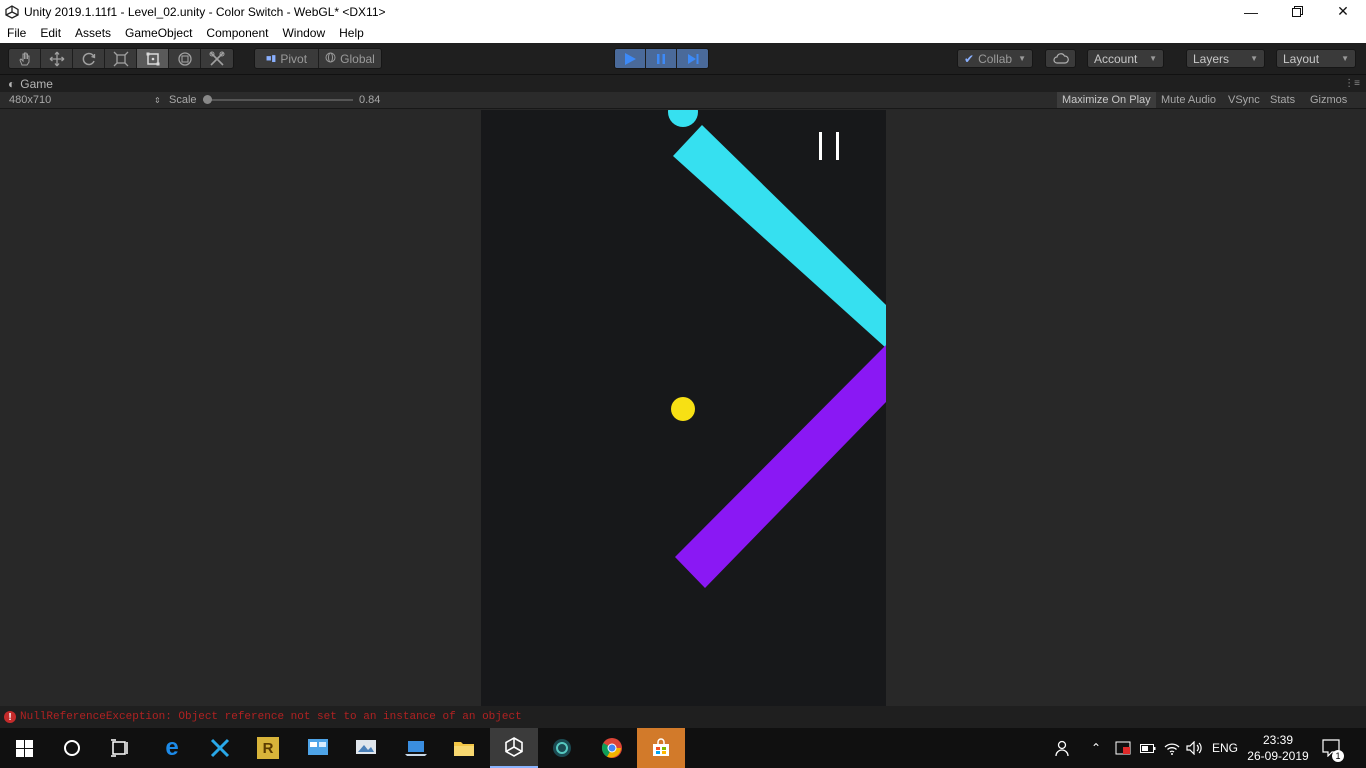 Image resolution: width=1366 pixels, height=768 pixels. I want to click on game-tab-row: ◐ Game ⋮≡, so click(683, 83).